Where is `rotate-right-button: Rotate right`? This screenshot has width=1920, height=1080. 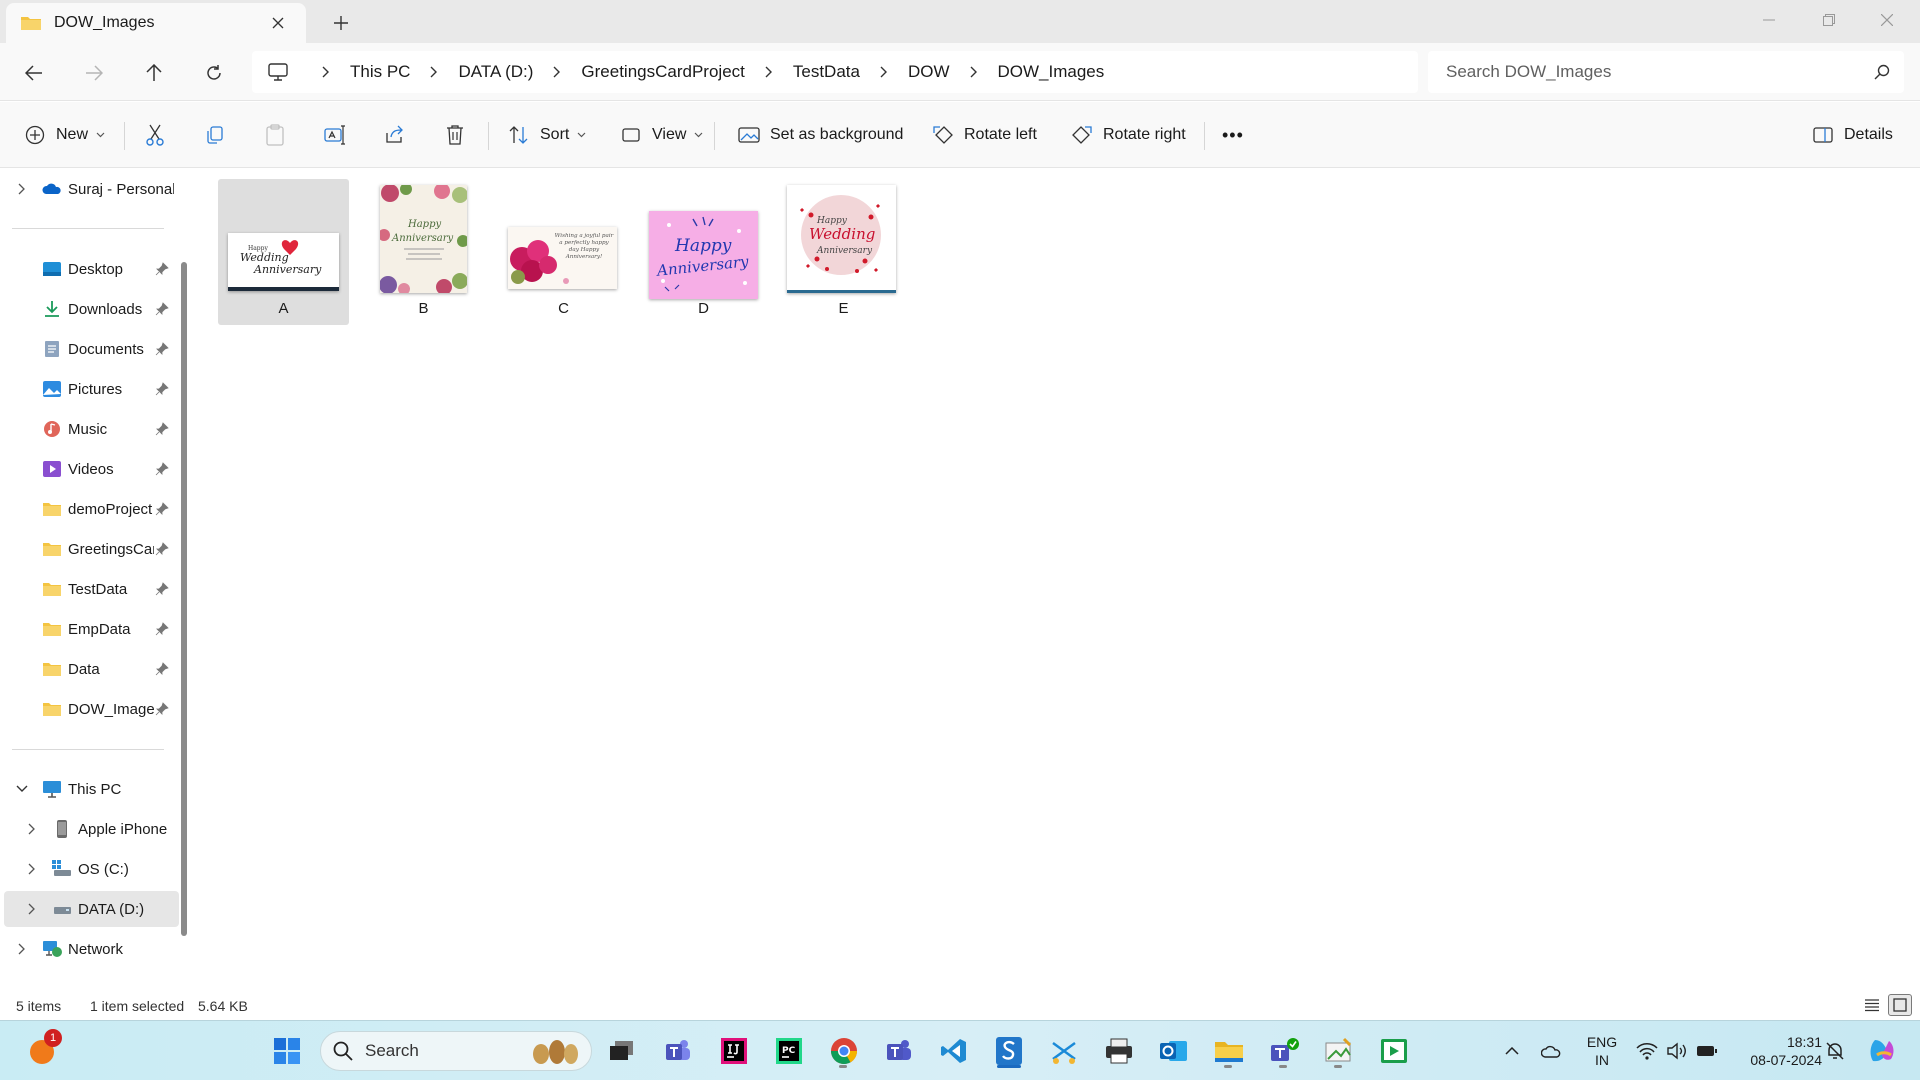 rotate-right-button: Rotate right is located at coordinates (1128, 135).